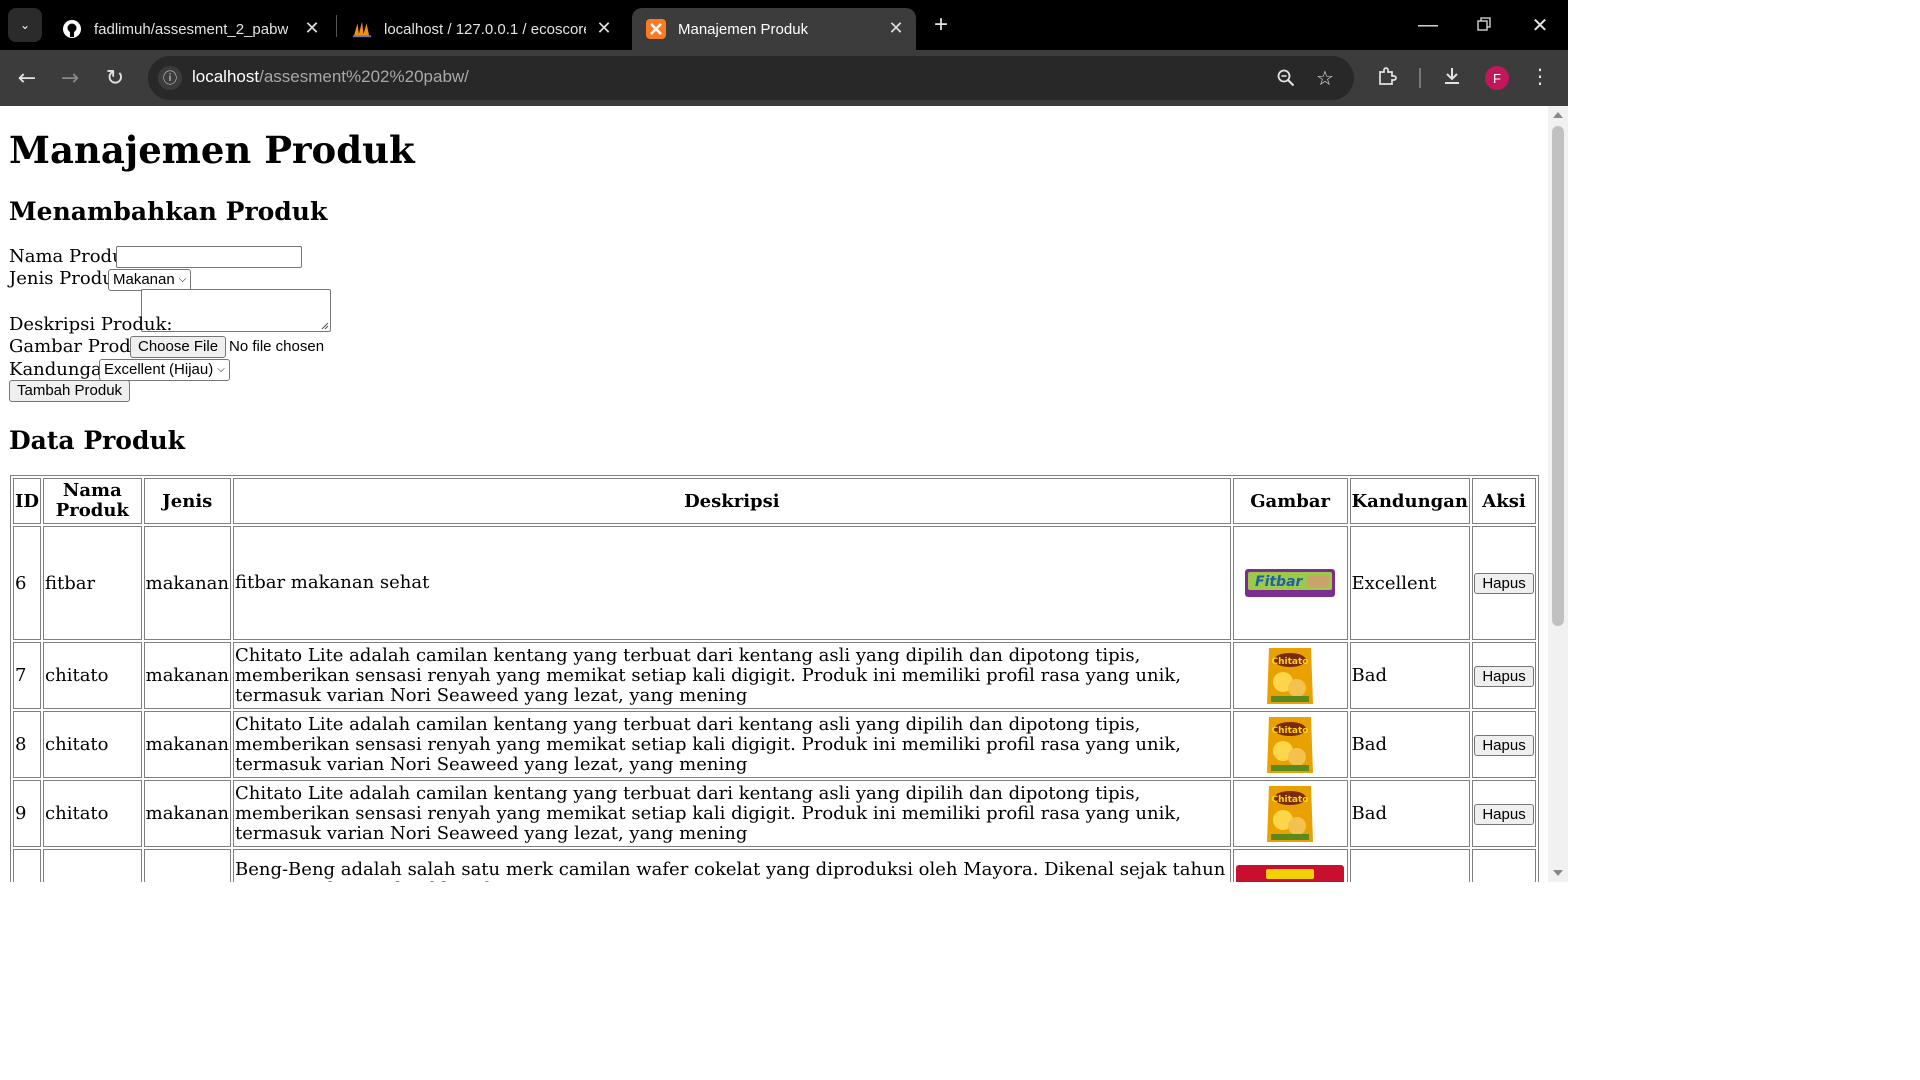  Describe the element at coordinates (485, 29) in the screenshot. I see `tab-label: localhost / 127.0.0.1 / ecoscore` at that location.